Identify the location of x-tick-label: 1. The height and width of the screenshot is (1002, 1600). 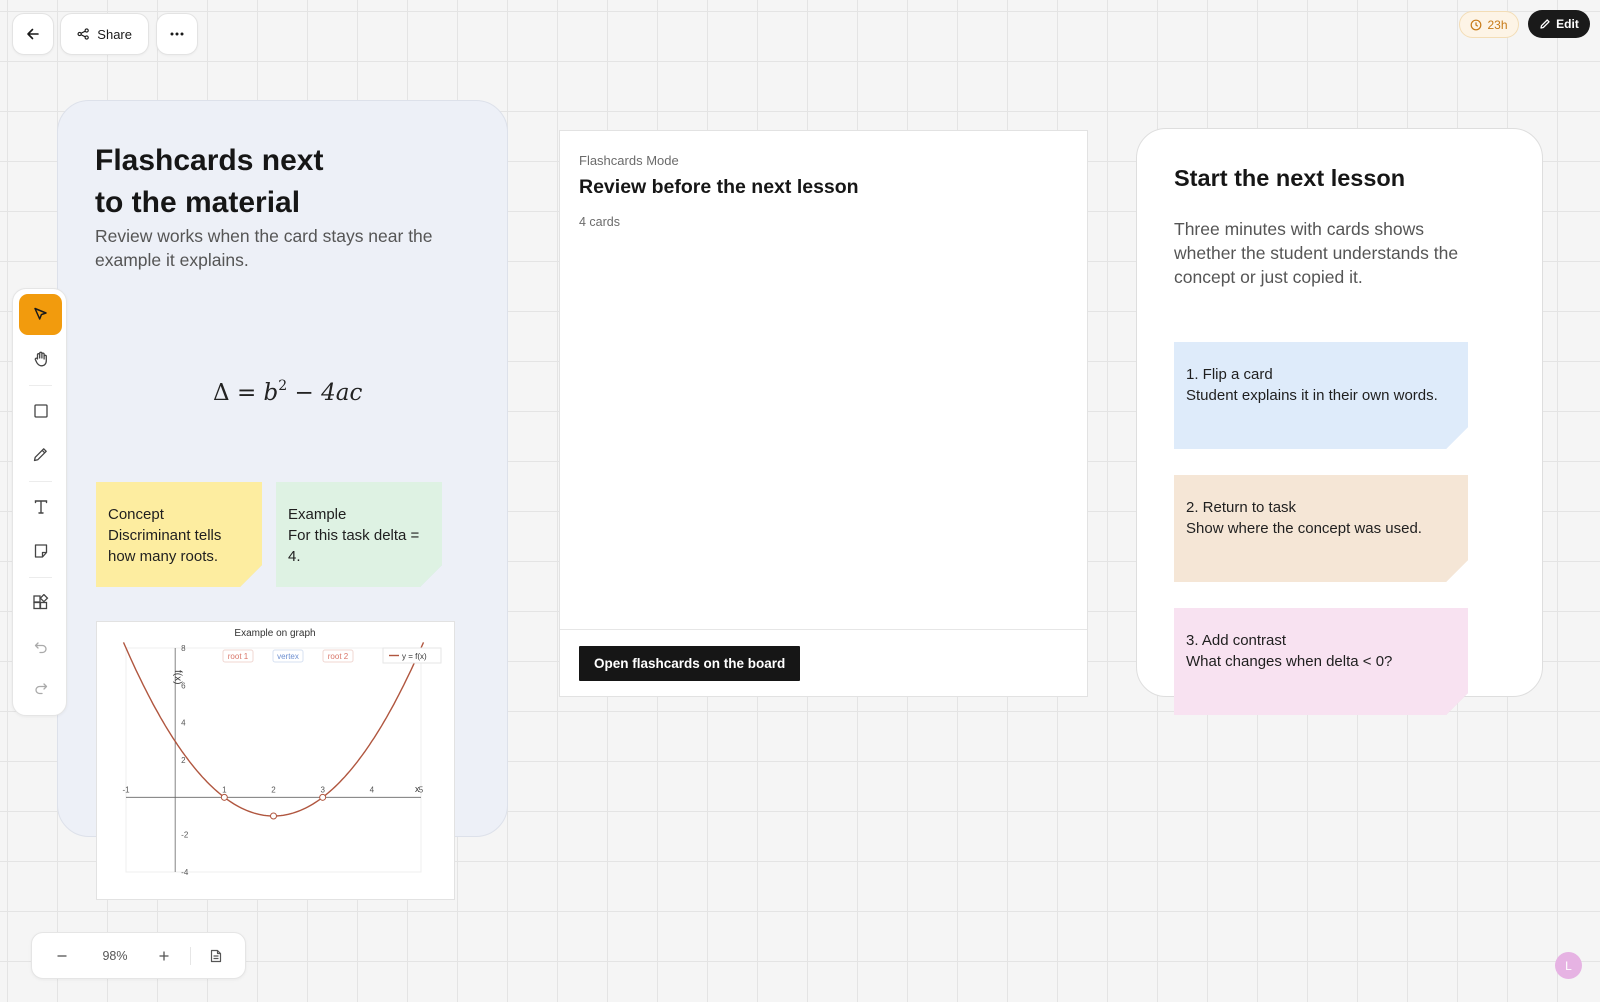
(224, 789).